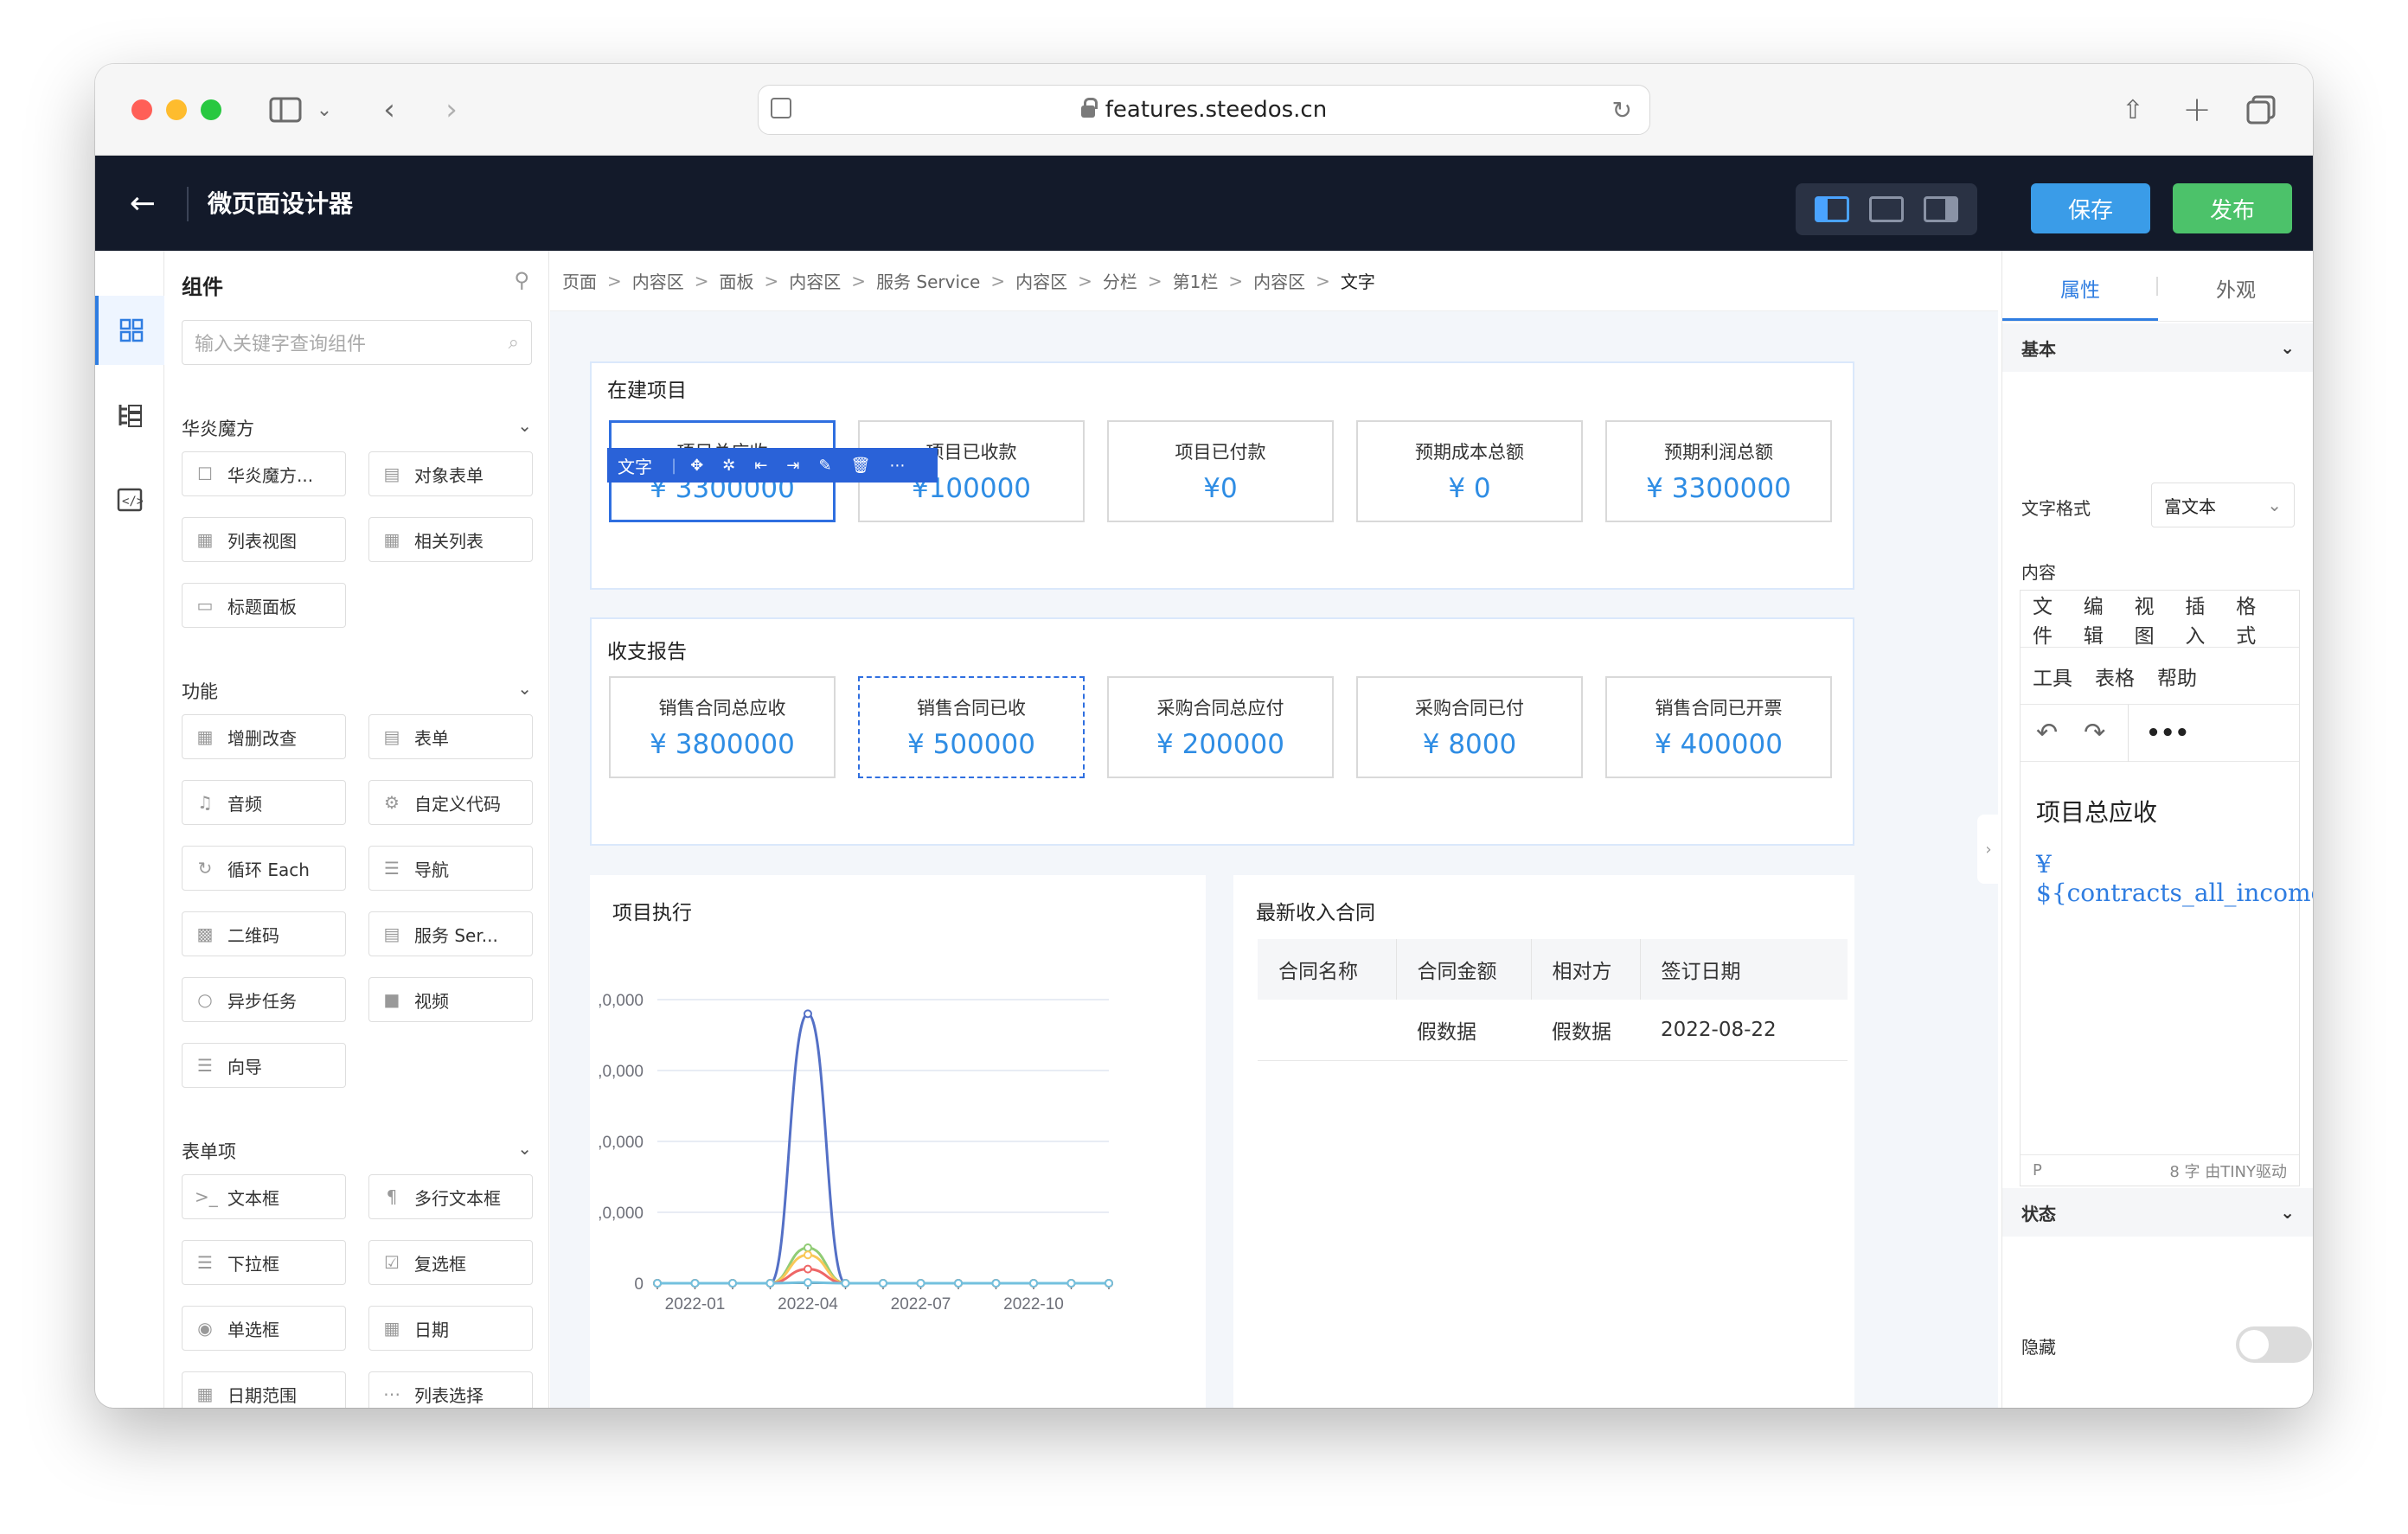 This screenshot has height=1534, width=2408. I want to click on component-item: ⚙ 自定义代码, so click(450, 802).